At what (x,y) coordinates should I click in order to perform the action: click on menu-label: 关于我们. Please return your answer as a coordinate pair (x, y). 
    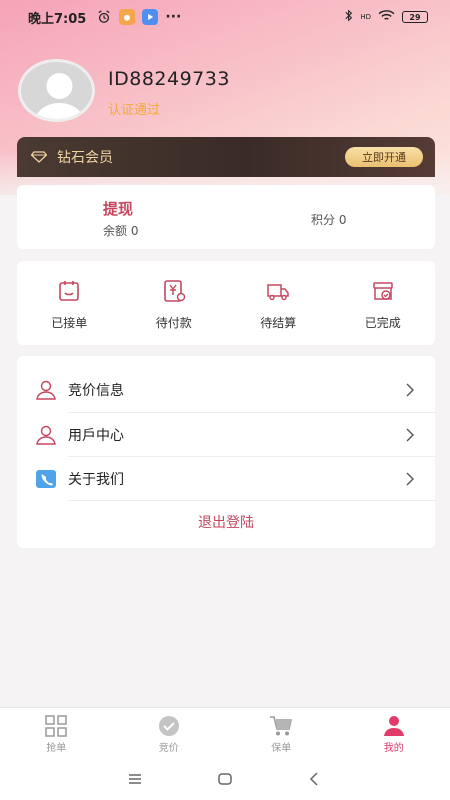
    Looking at the image, I should click on (96, 480).